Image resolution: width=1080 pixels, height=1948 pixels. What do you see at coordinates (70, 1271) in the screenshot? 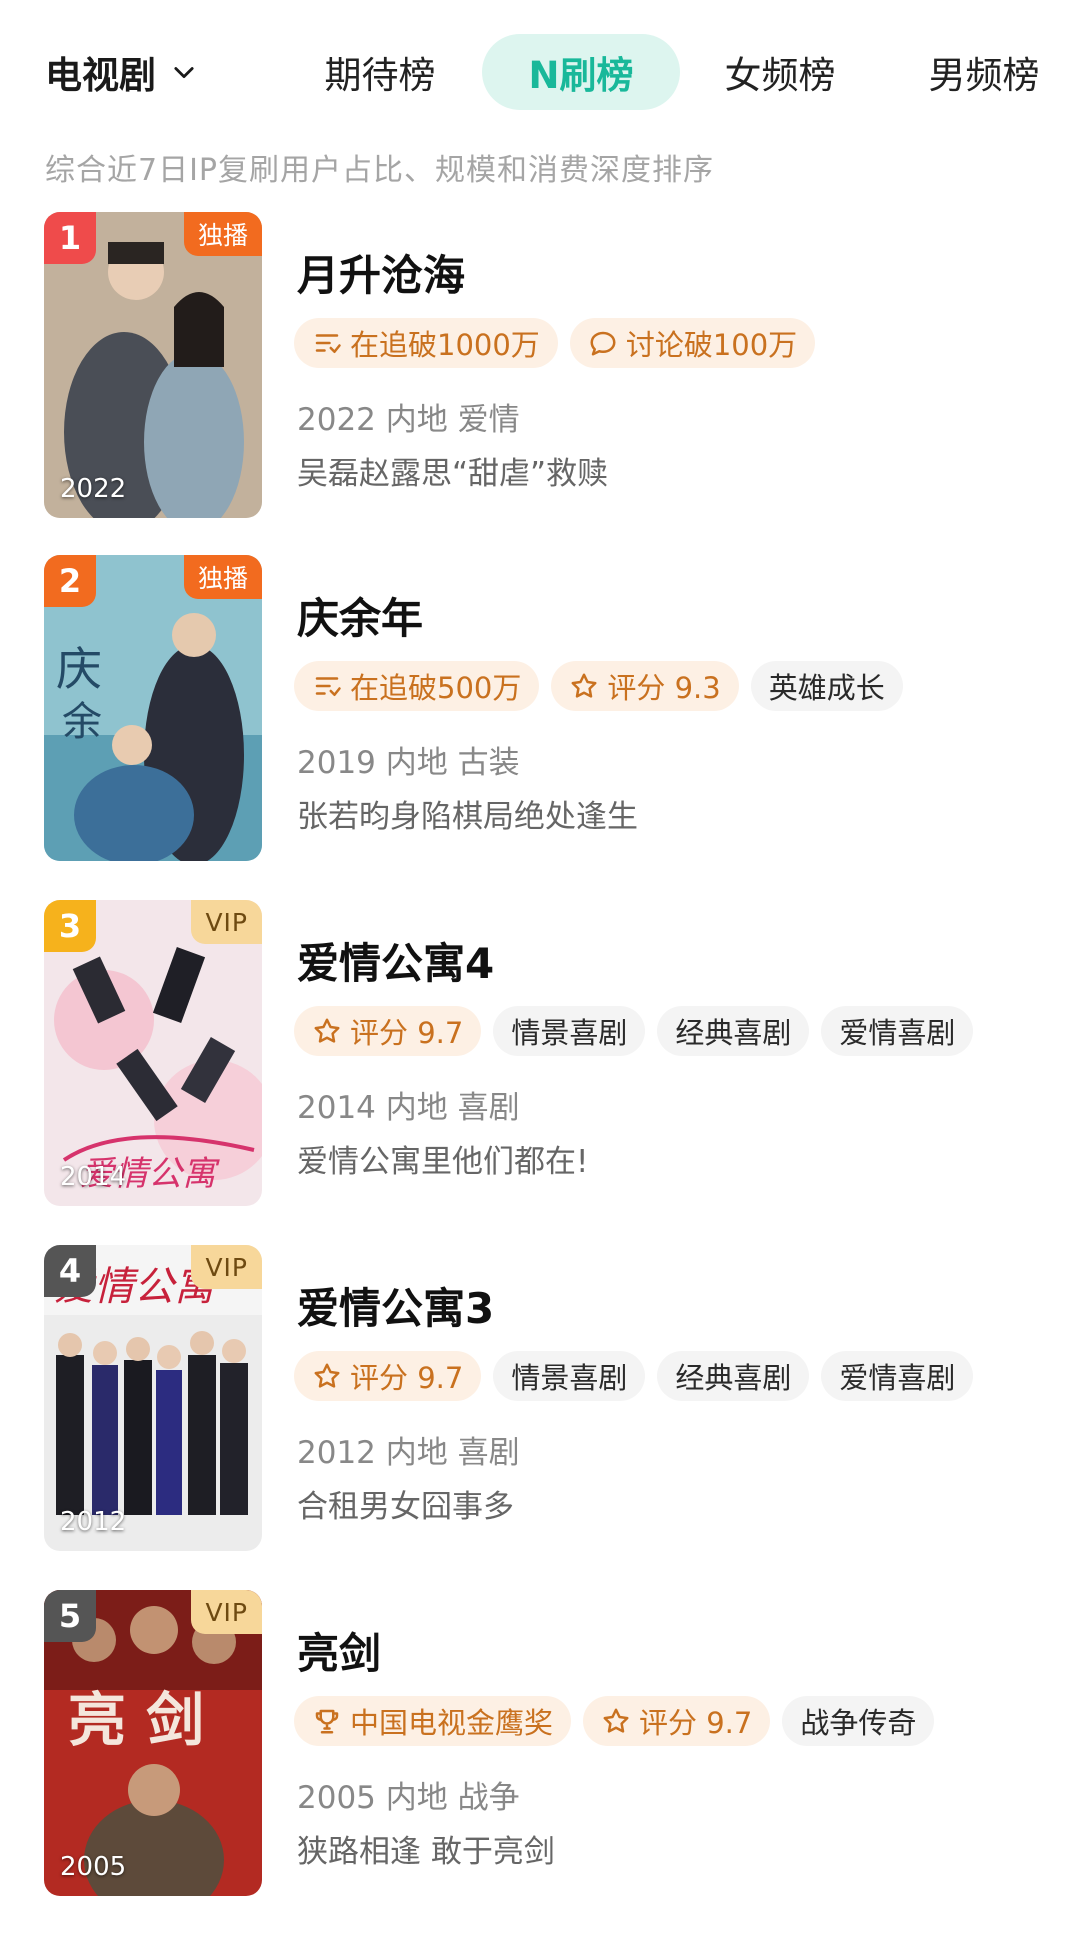
I see `rank-badge: 4` at bounding box center [70, 1271].